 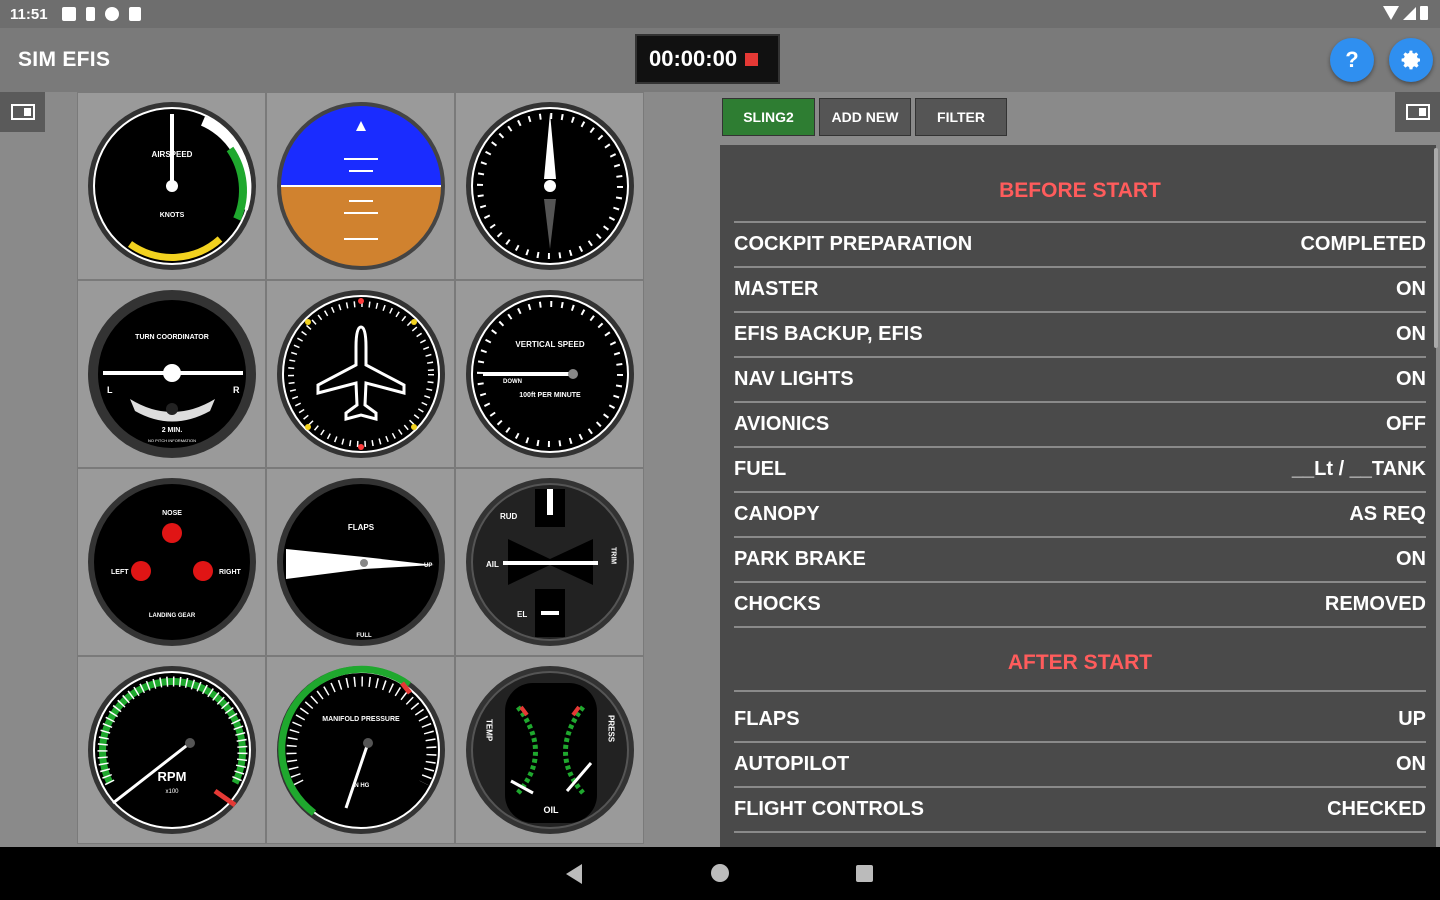 I want to click on back-icon, so click(x=574, y=874).